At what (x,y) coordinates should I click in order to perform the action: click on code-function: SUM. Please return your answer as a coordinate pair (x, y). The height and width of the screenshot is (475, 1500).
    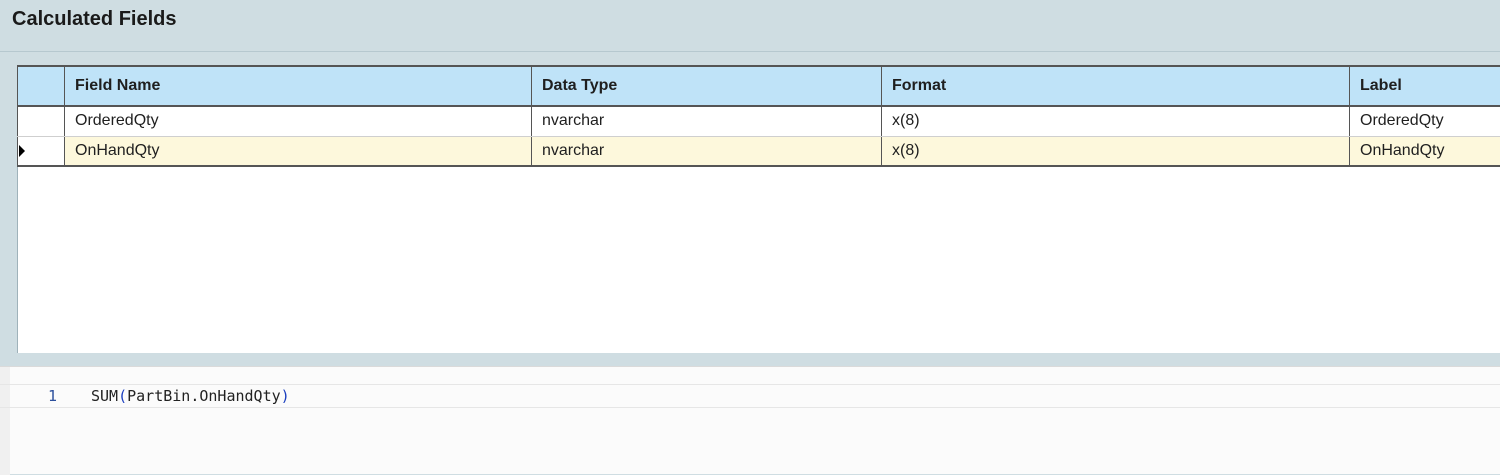
    Looking at the image, I should click on (104, 396).